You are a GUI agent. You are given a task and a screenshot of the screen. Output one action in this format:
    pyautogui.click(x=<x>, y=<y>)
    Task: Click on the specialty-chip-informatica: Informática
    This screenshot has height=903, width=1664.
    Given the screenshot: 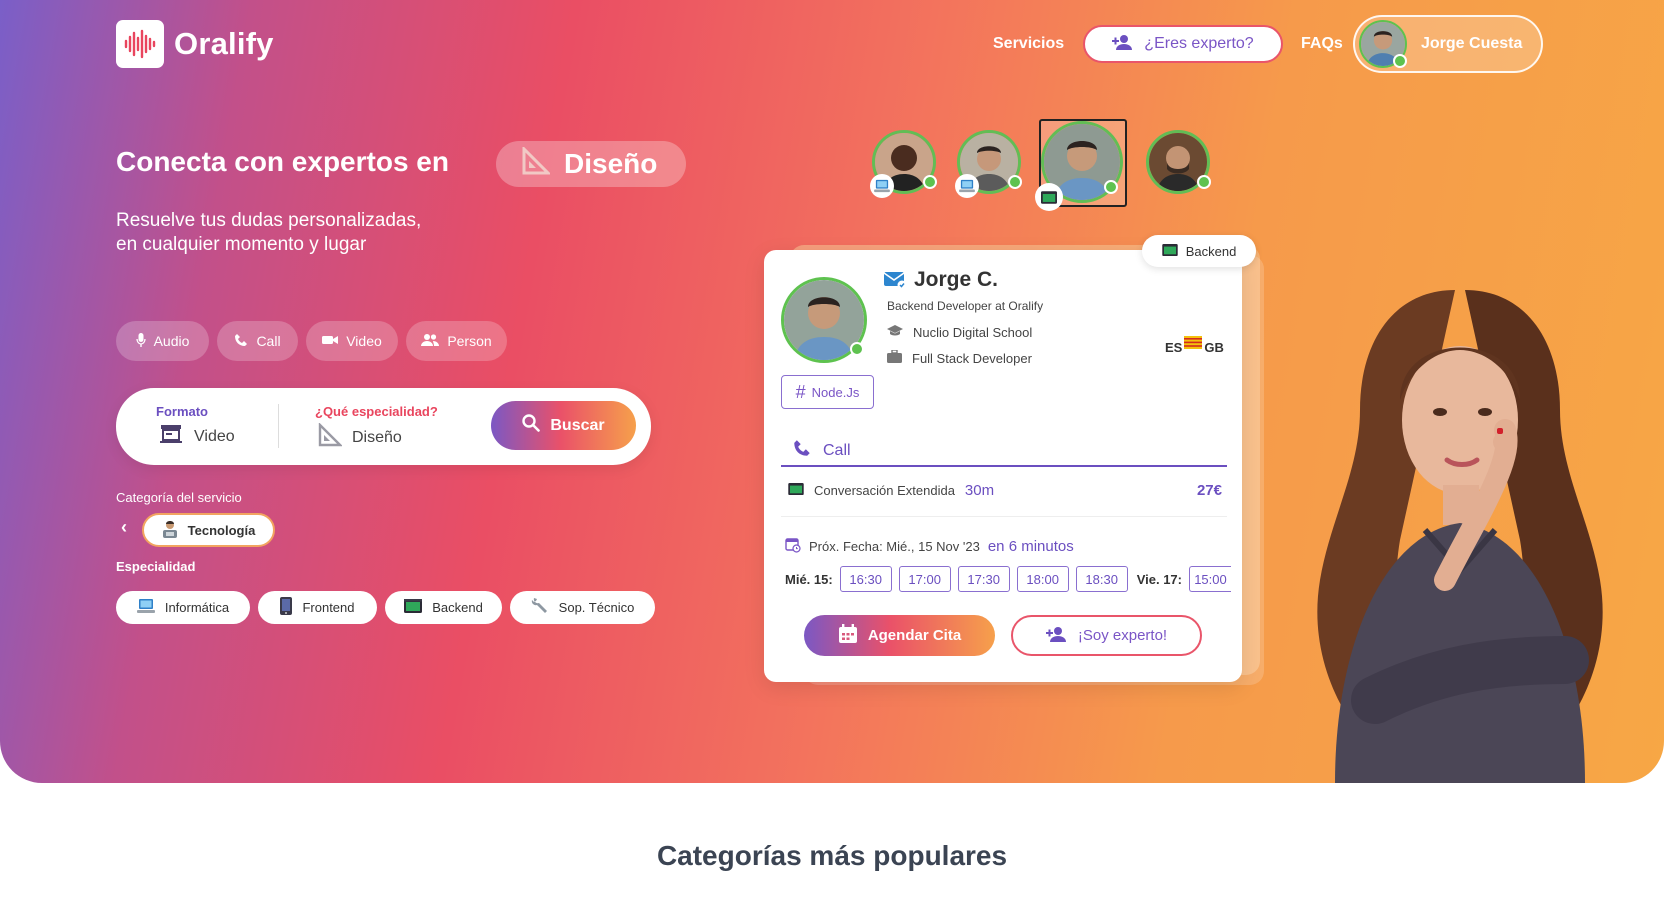 What is the action you would take?
    pyautogui.click(x=183, y=607)
    